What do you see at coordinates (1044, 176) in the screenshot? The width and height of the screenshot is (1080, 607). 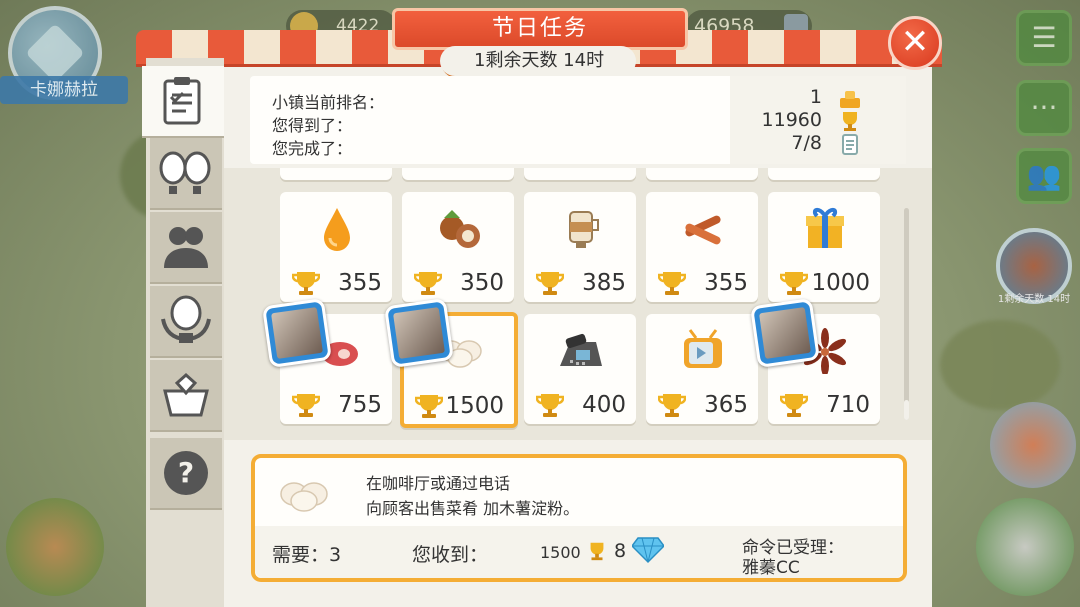 I see `friends-button: 👥` at bounding box center [1044, 176].